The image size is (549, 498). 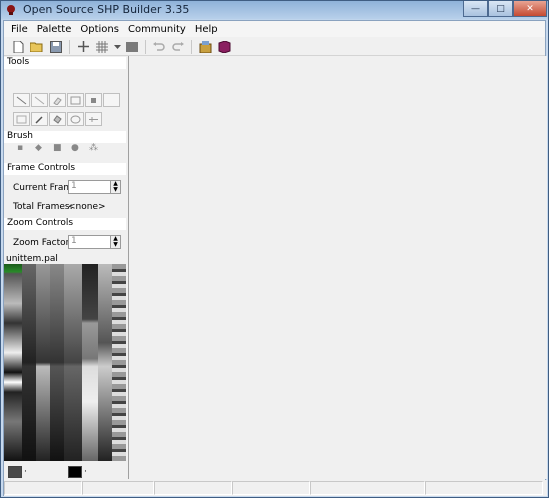 I want to click on eraser-tool-icon, so click(x=57, y=100).